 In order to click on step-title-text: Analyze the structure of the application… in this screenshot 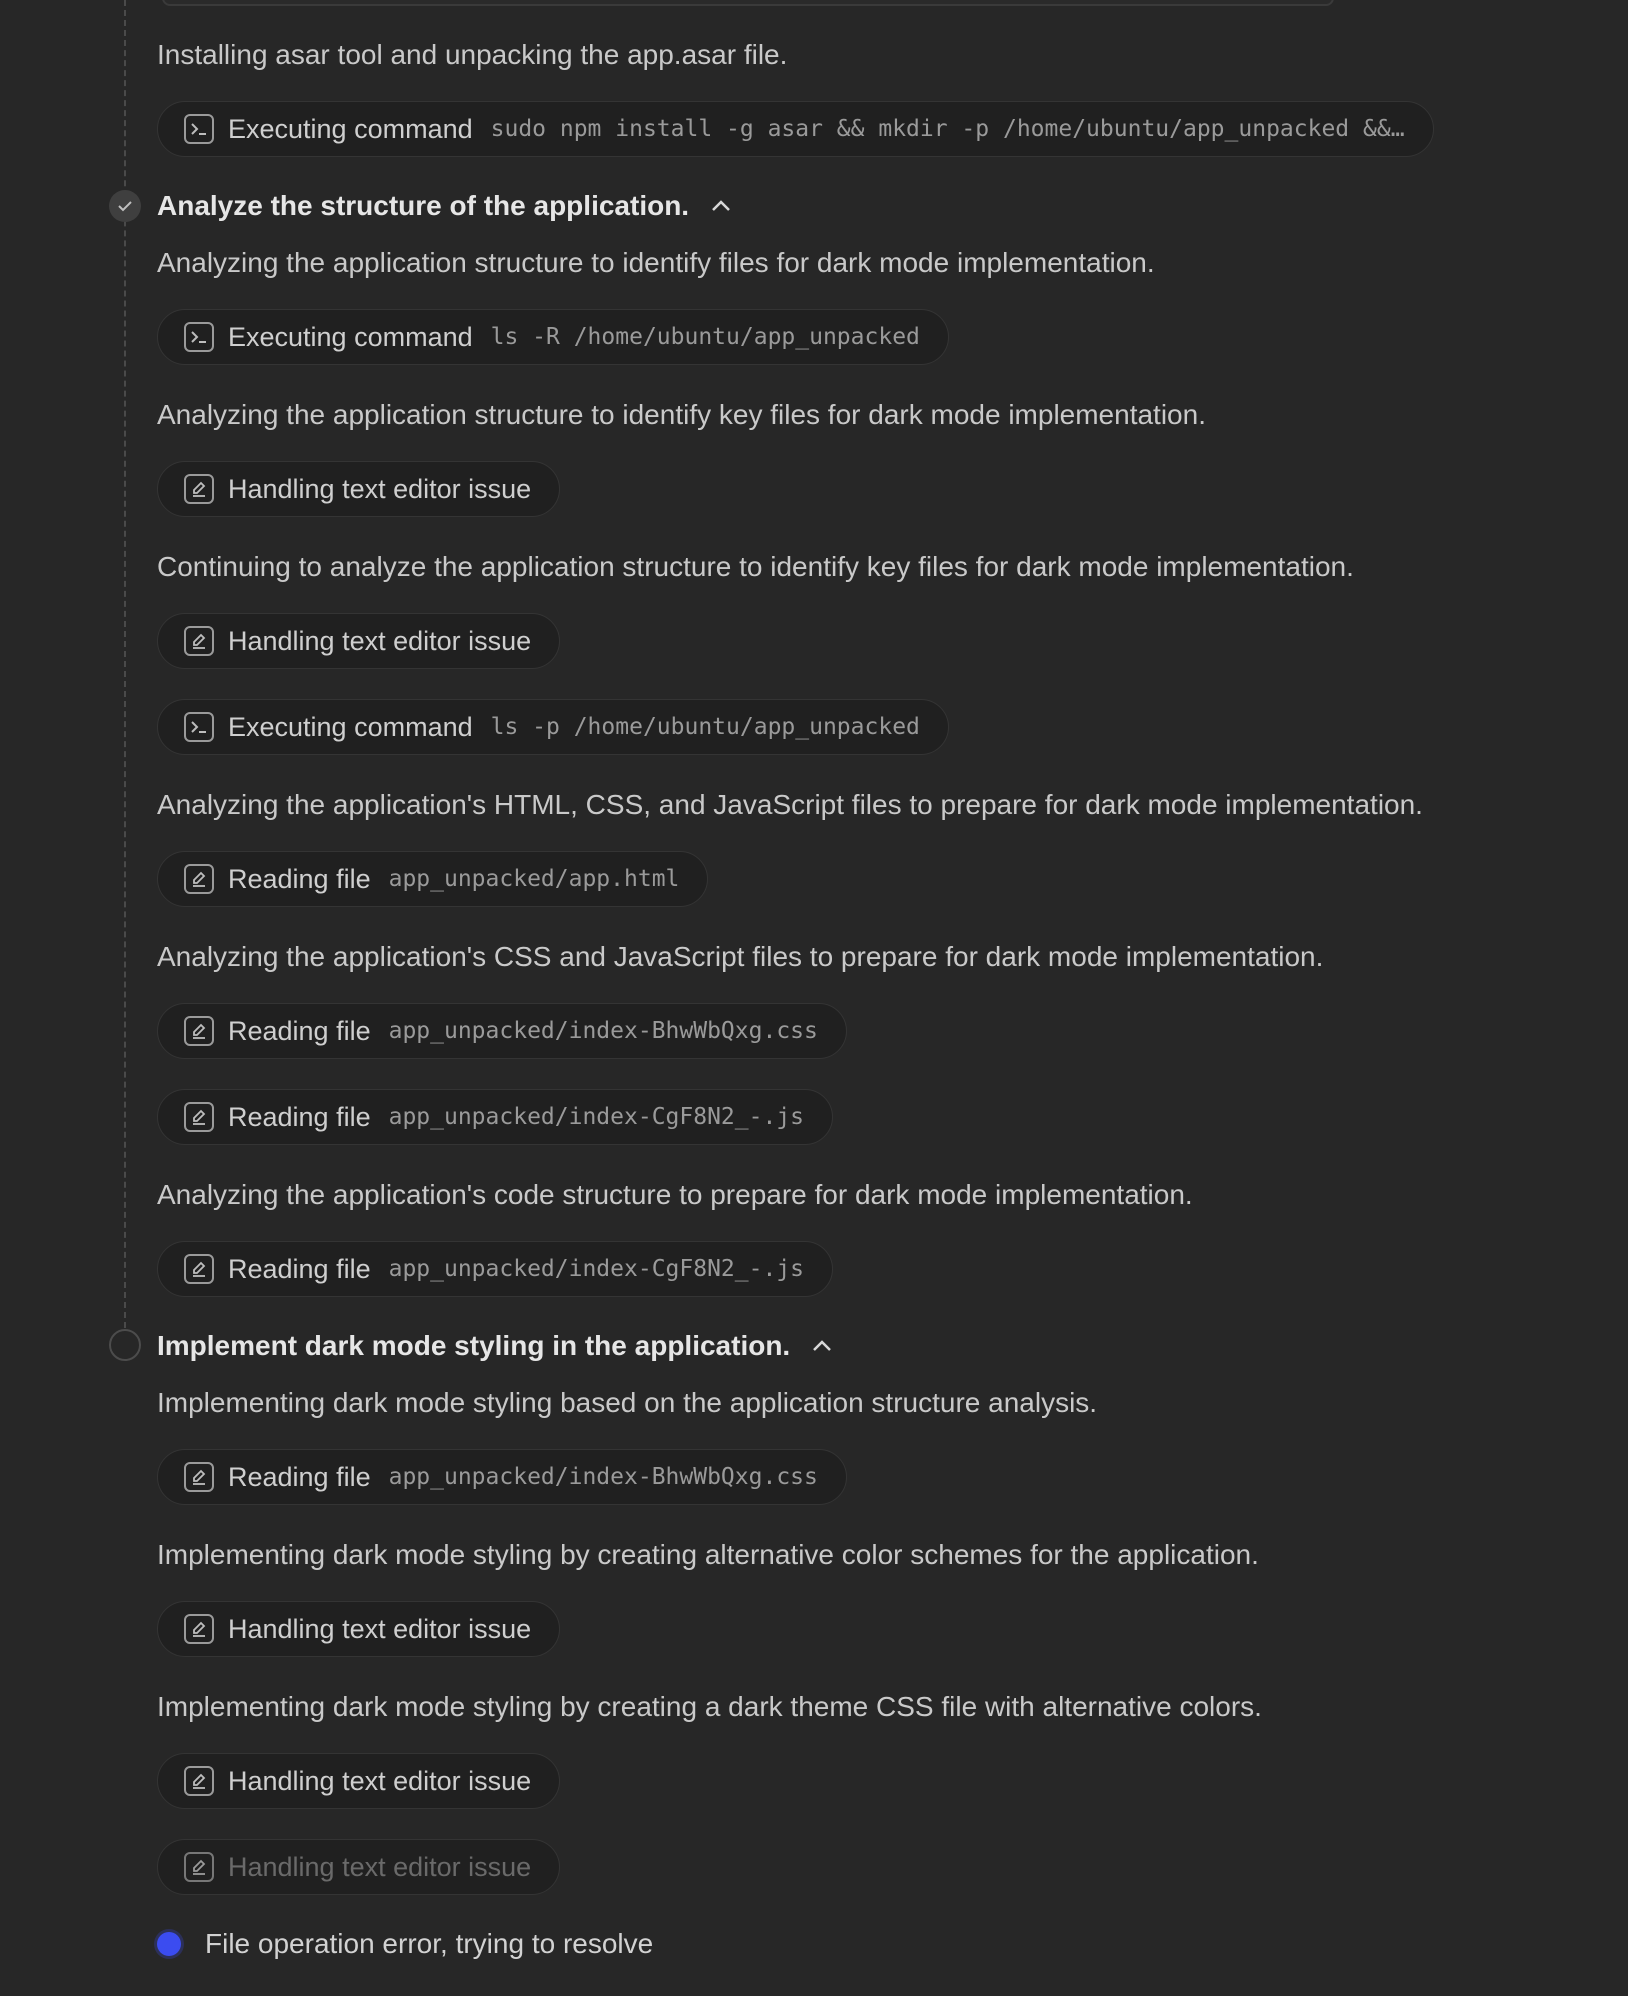, I will do `click(423, 205)`.